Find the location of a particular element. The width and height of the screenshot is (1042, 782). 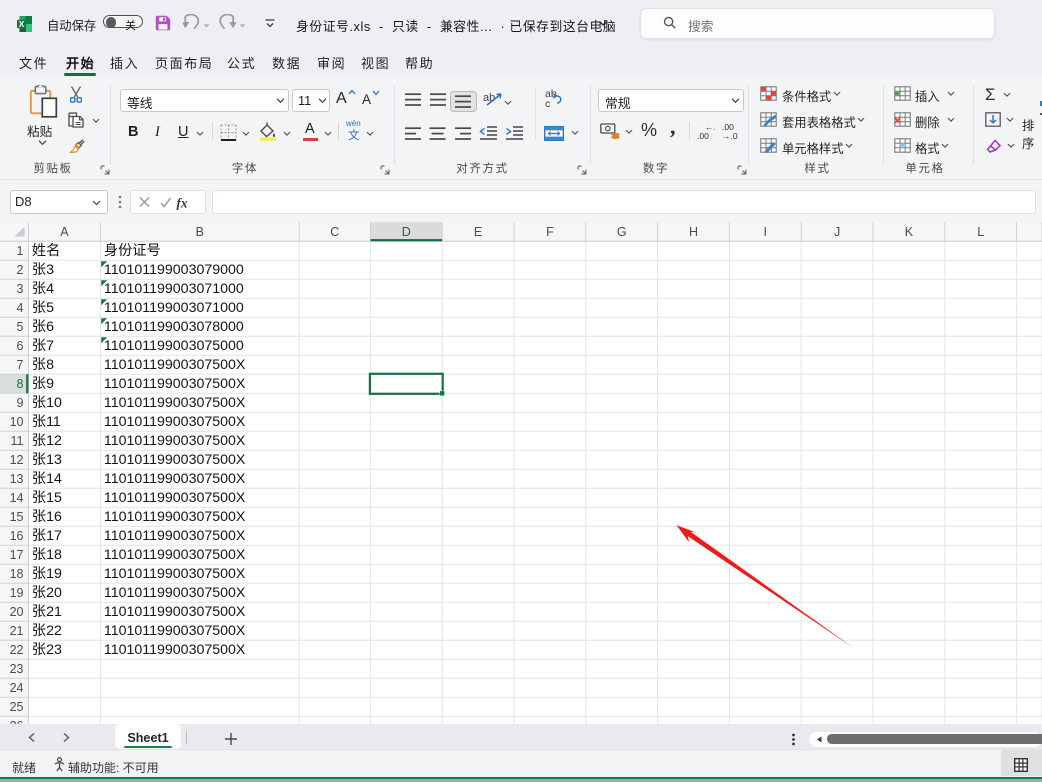

svg-text: 17 is located at coordinates (17, 555).